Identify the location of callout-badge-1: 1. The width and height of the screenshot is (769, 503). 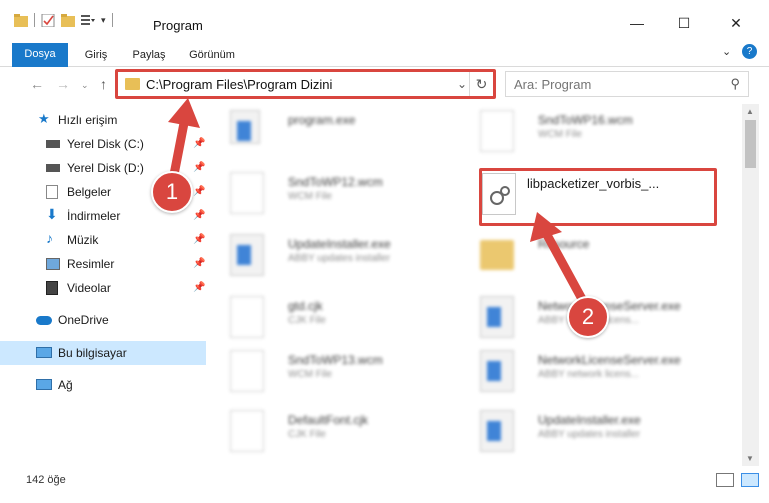
(172, 192).